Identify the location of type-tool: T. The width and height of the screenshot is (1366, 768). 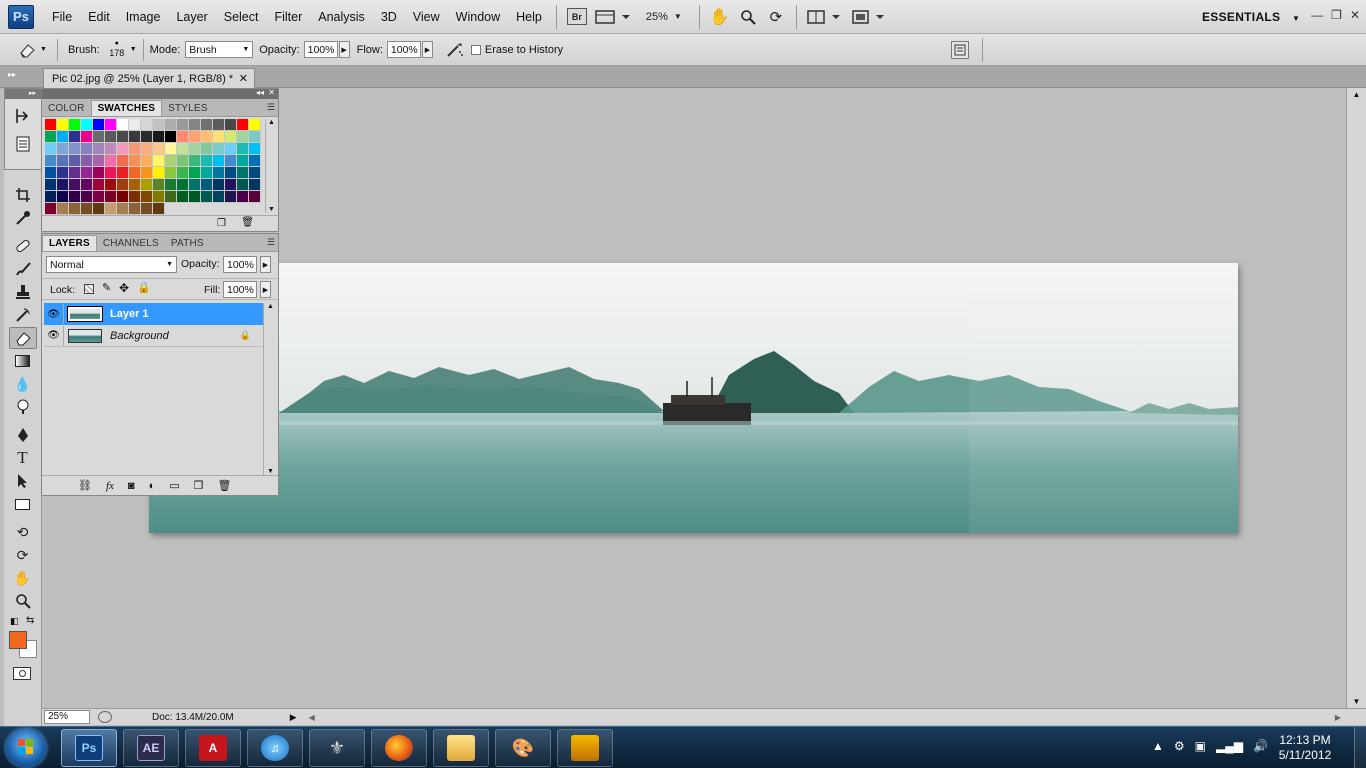
(23, 458).